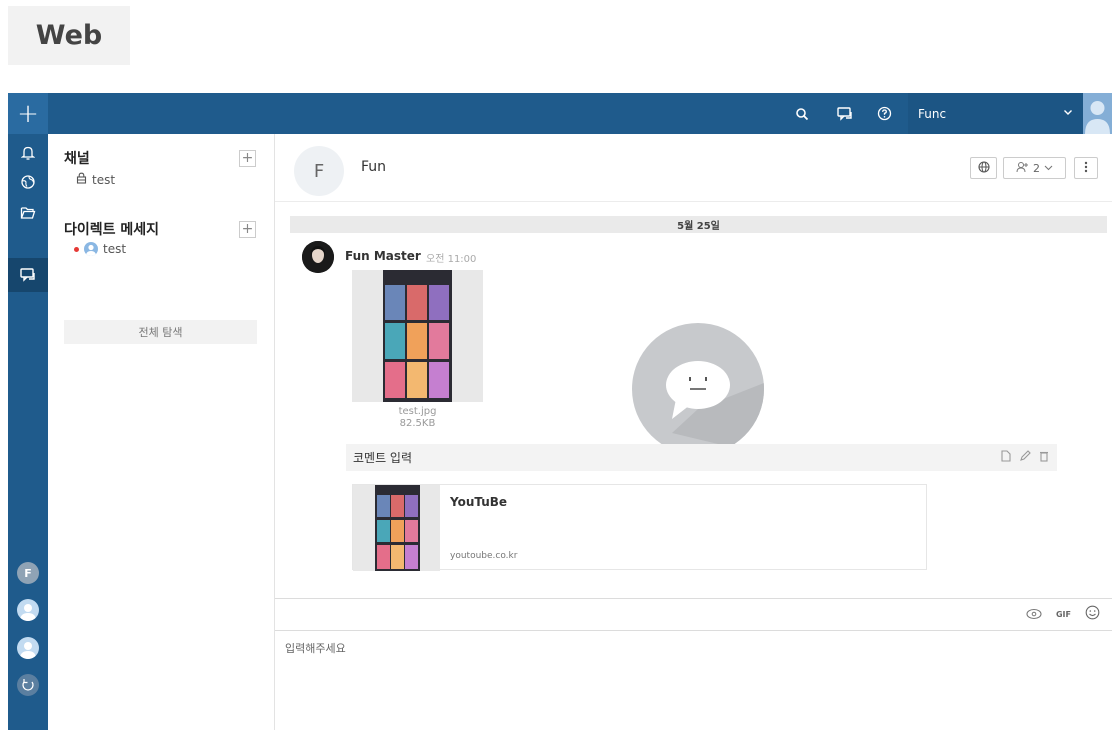 The height and width of the screenshot is (730, 1112). Describe the element at coordinates (77, 159) in the screenshot. I see `channels-title: 채널` at that location.